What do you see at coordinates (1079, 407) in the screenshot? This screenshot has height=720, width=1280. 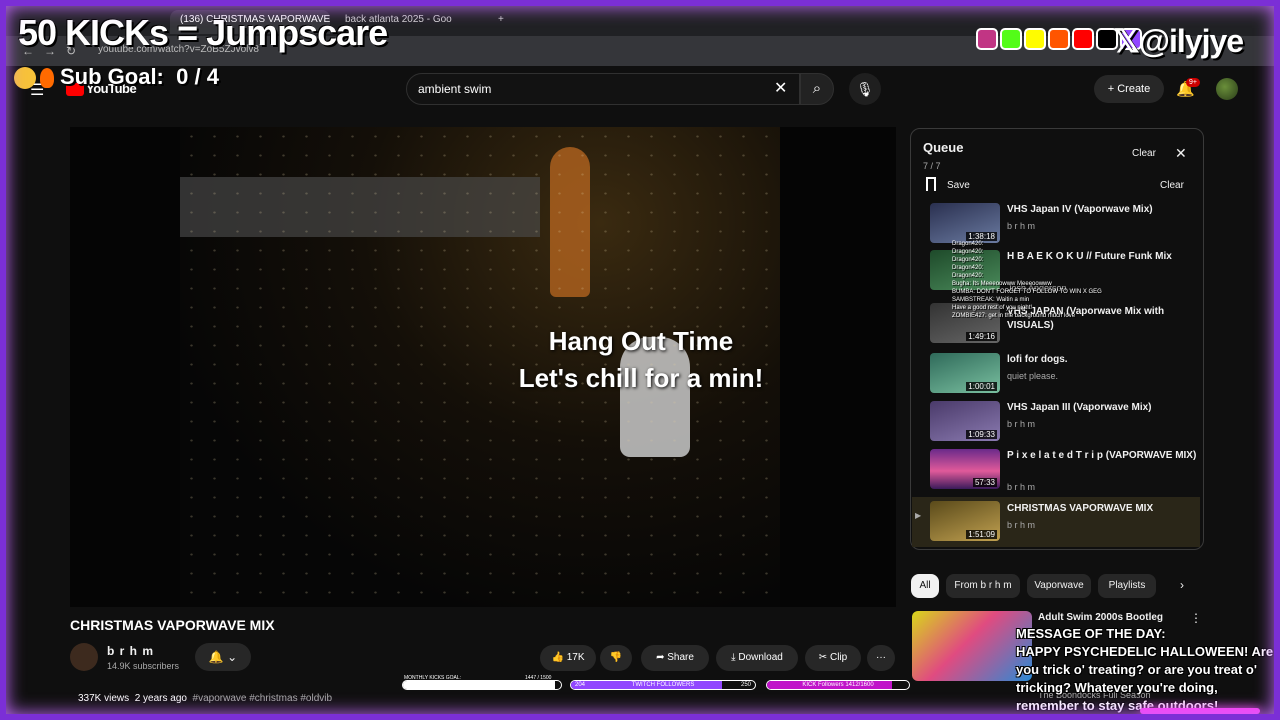 I see `queue-item-title: VHS Japan III (Vaporwave Mix)` at bounding box center [1079, 407].